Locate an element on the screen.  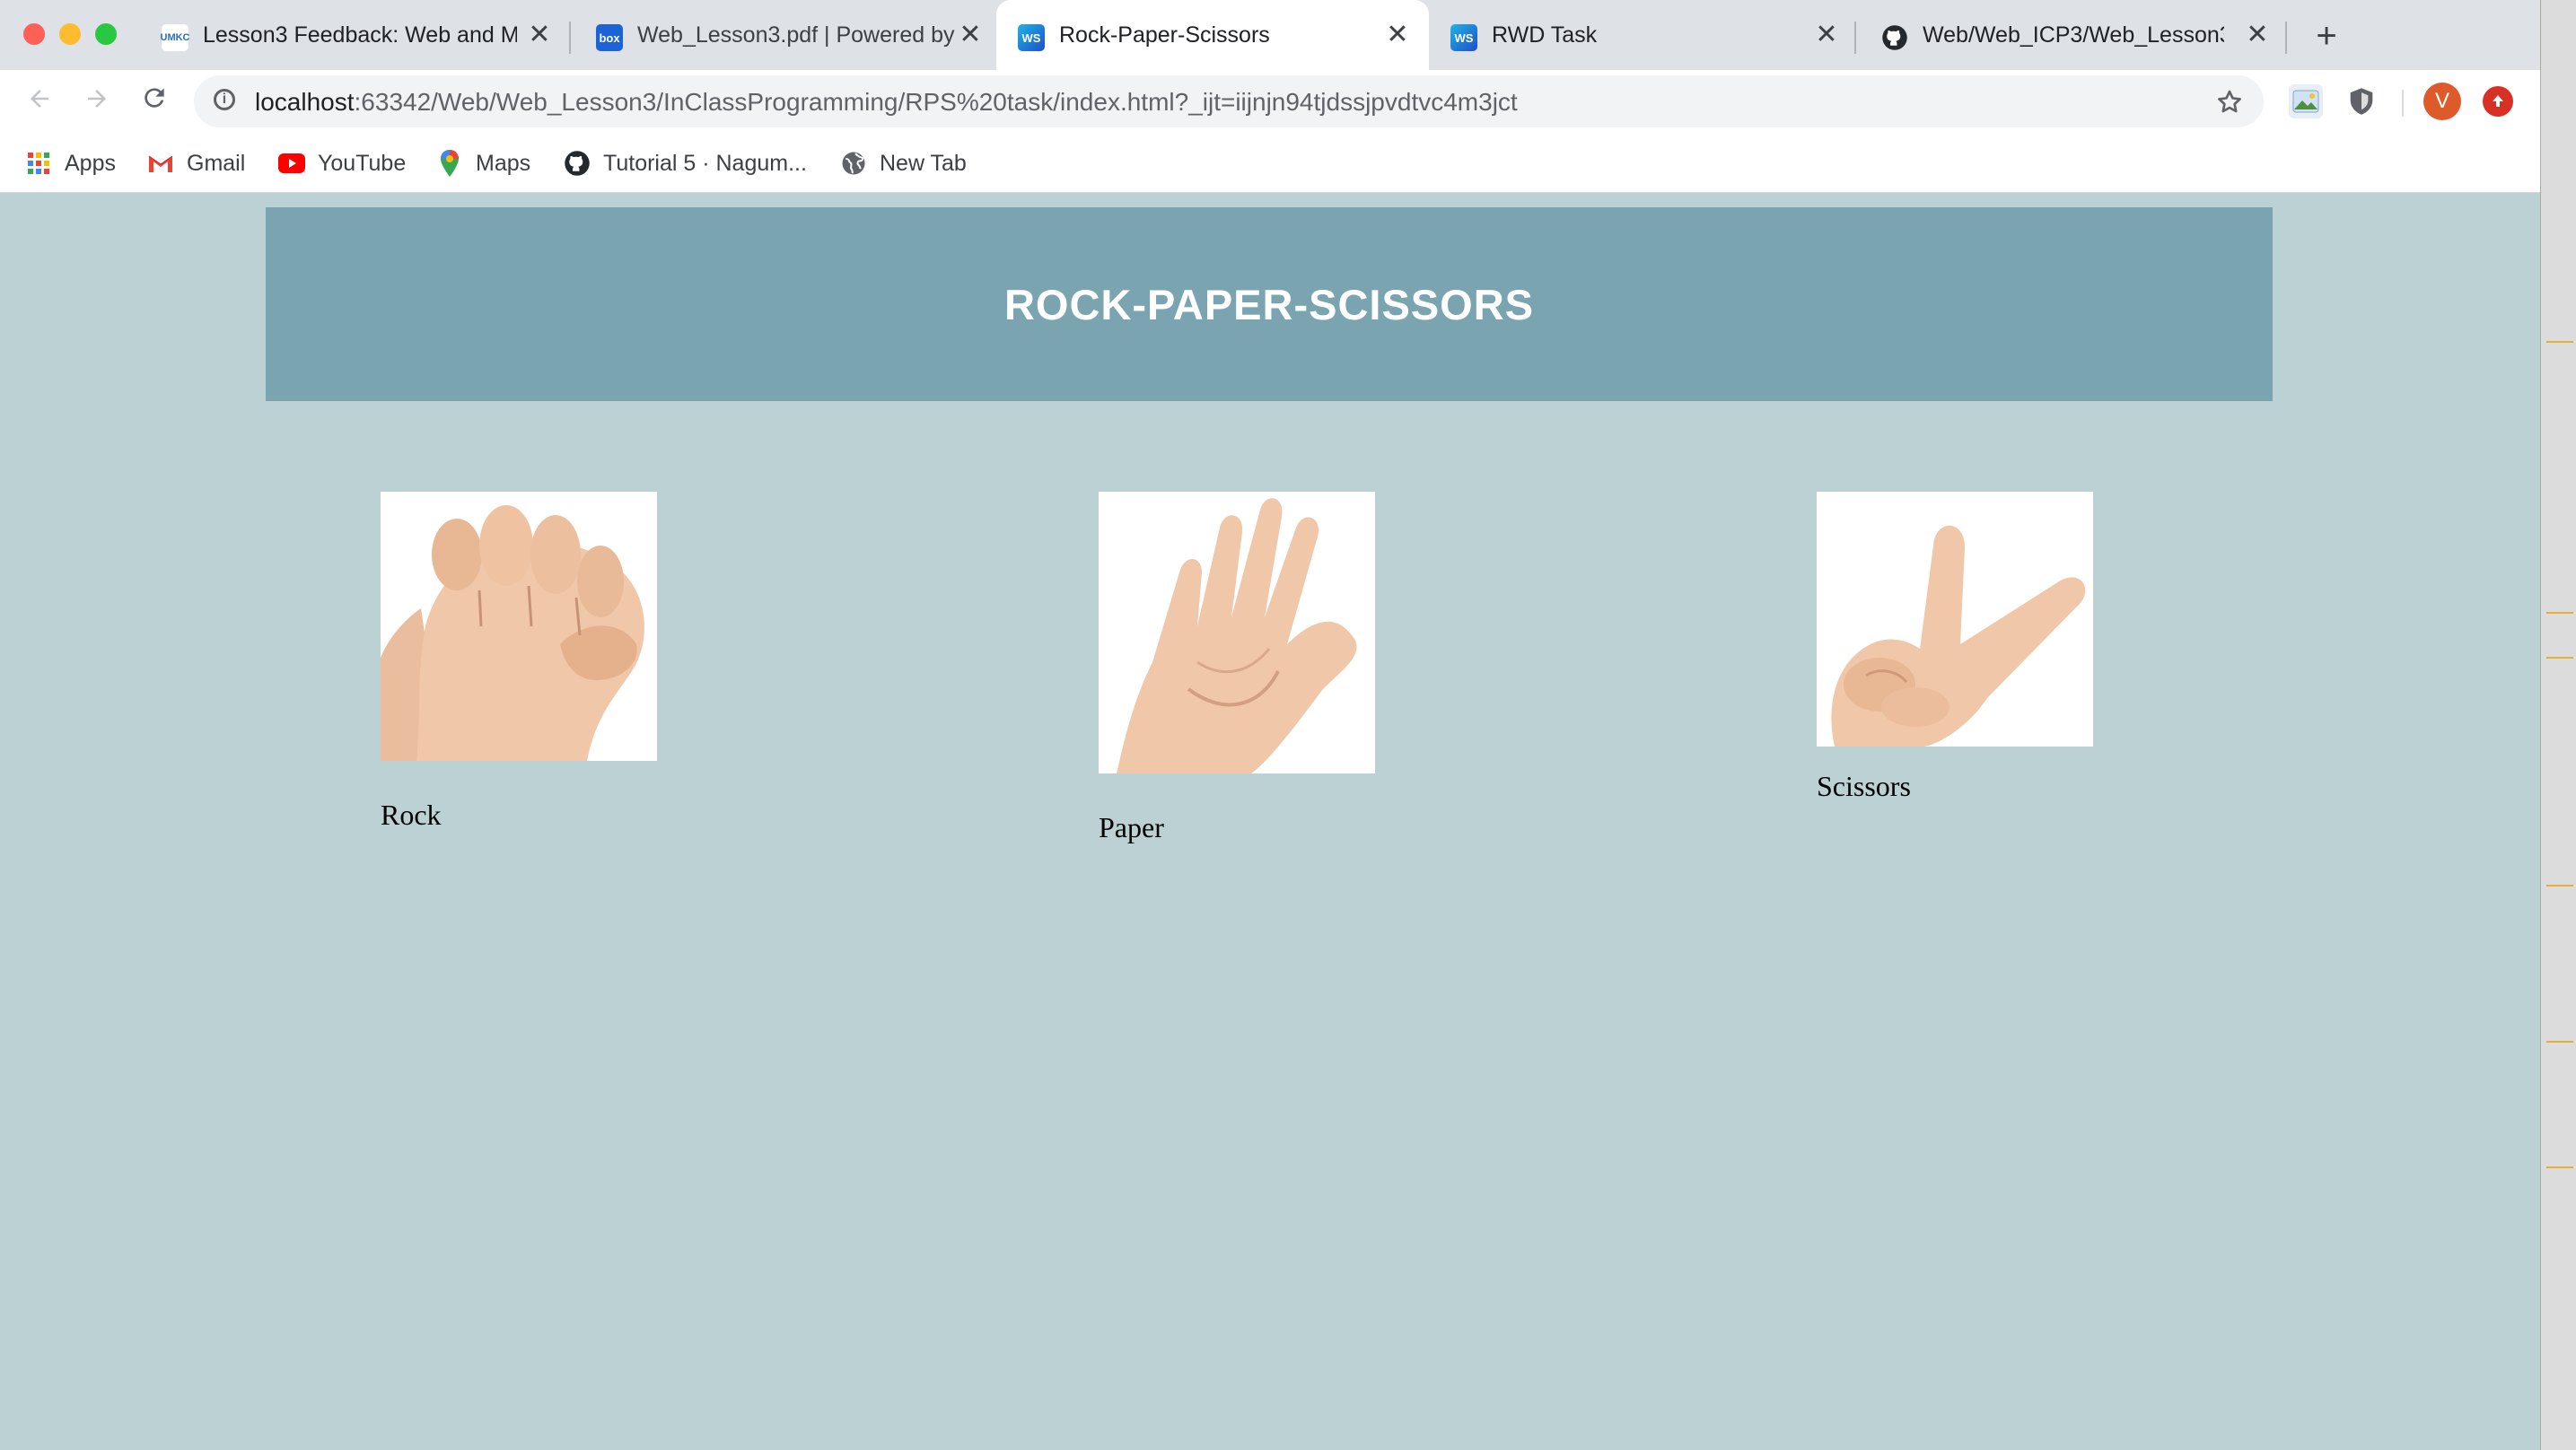
tab-rwd-task: WS RWD Task ✕ is located at coordinates (1641, 35).